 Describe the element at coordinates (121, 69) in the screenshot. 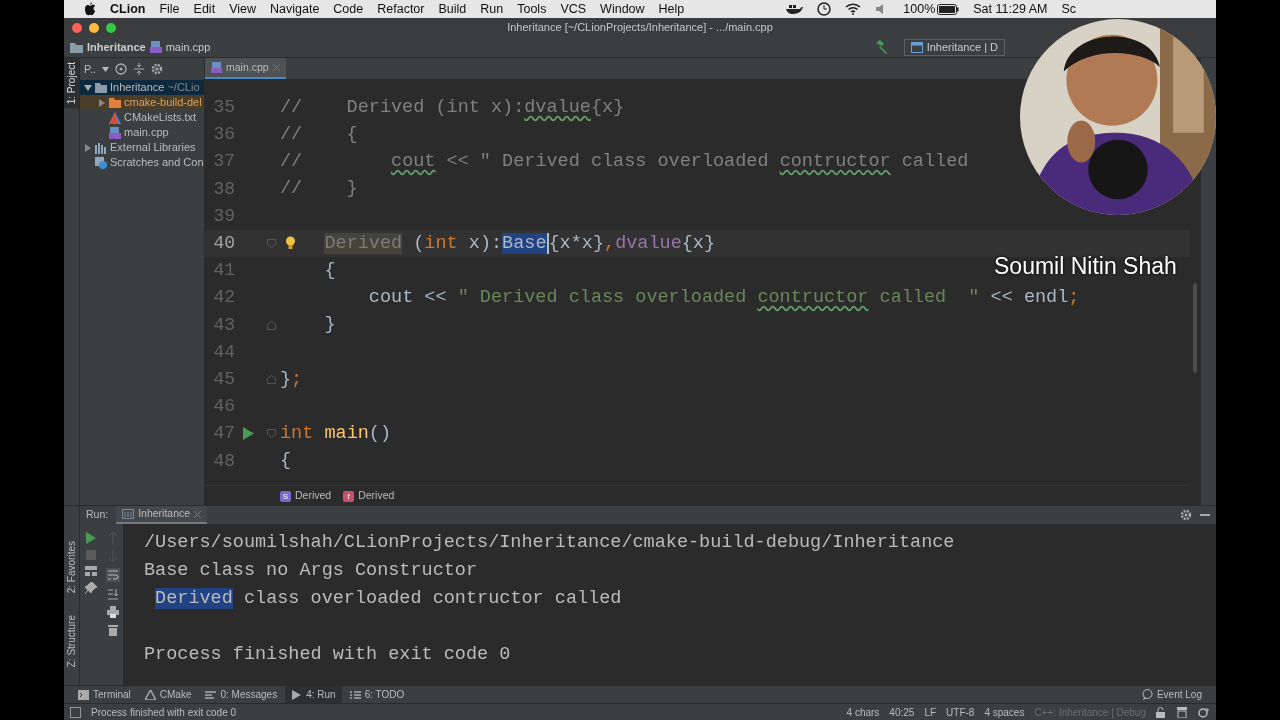

I see `target-icon` at that location.